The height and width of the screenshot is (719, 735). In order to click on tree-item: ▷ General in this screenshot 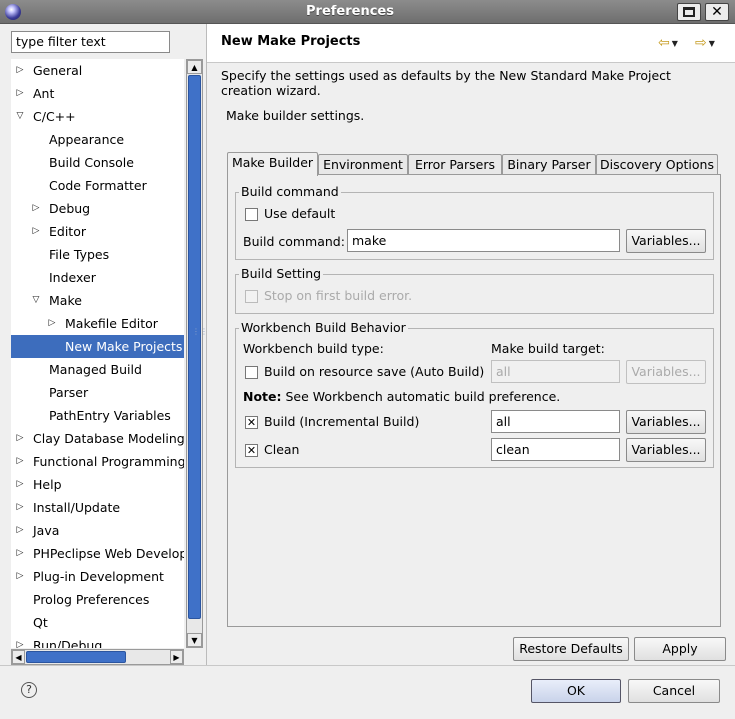, I will do `click(97, 70)`.